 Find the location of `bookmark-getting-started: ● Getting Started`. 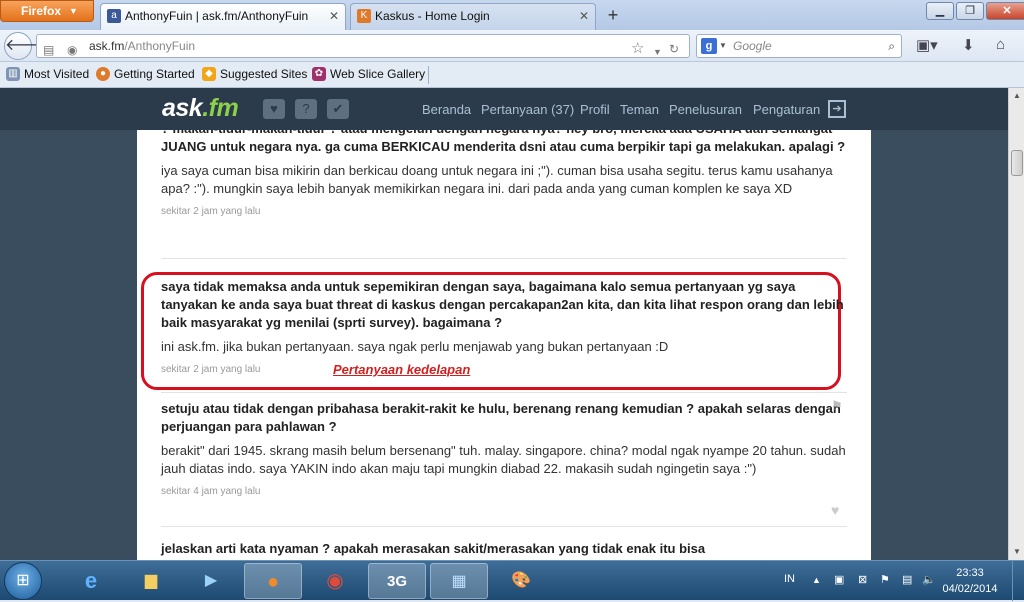

bookmark-getting-started: ● Getting Started is located at coordinates (145, 74).